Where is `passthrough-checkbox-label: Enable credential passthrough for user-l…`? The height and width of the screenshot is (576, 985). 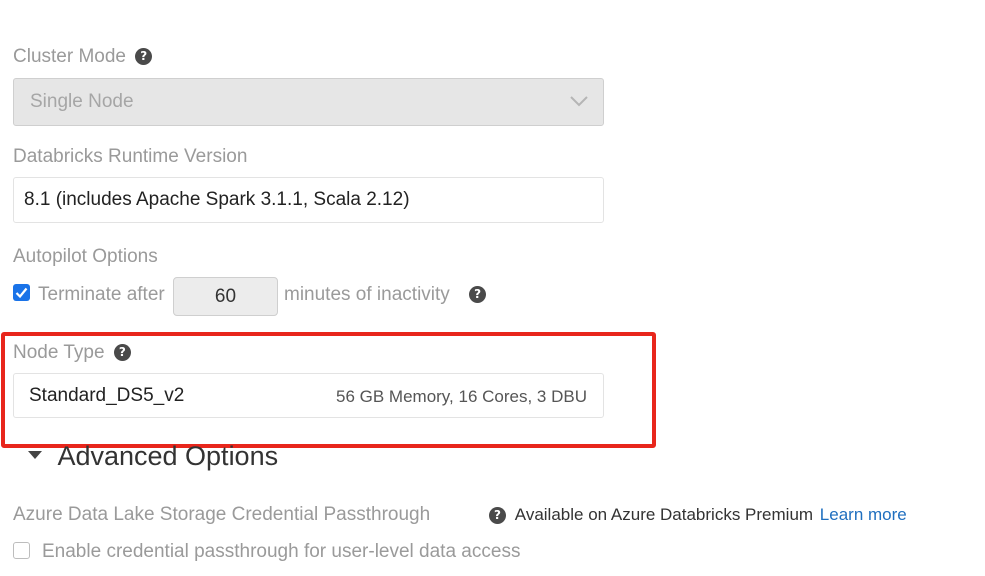 passthrough-checkbox-label: Enable credential passthrough for user-l… is located at coordinates (281, 551).